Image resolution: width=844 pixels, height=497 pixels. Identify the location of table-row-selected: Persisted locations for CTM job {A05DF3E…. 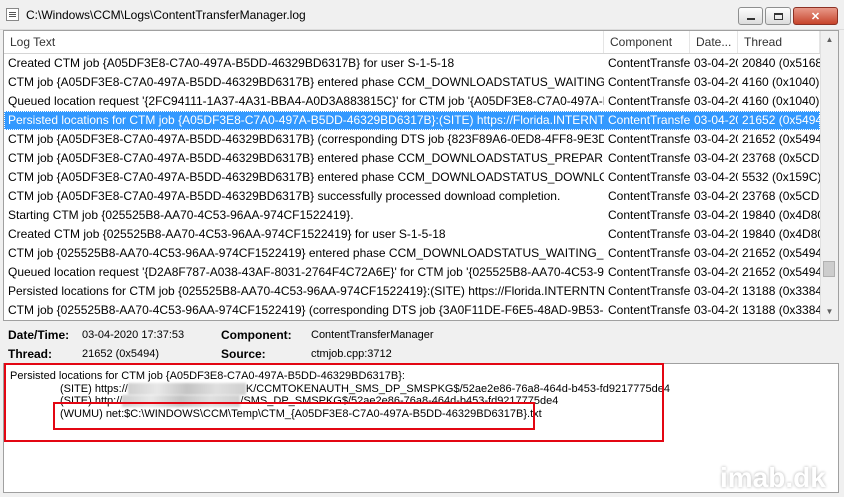
(412, 120).